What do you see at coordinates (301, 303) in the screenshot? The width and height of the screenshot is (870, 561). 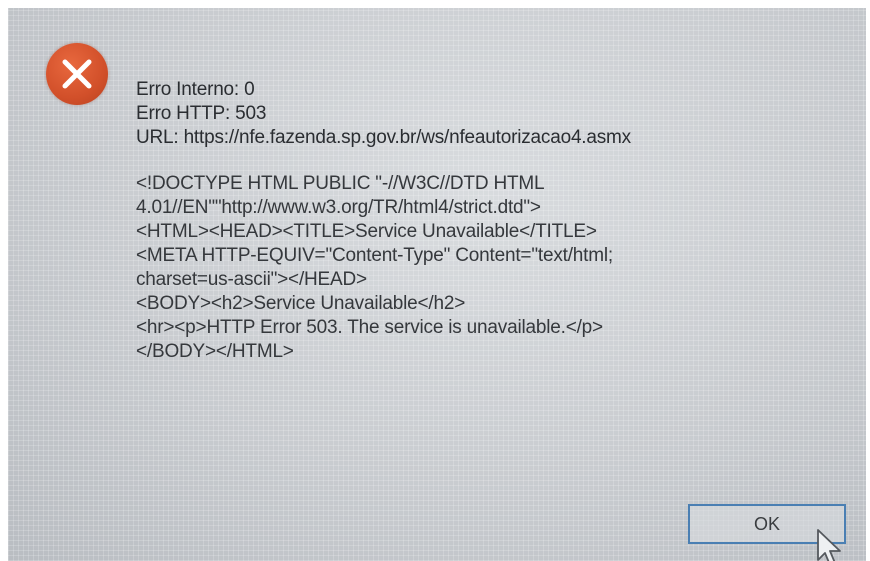 I see `response-line: <BODY><h2>Service Unavailable</h2>` at bounding box center [301, 303].